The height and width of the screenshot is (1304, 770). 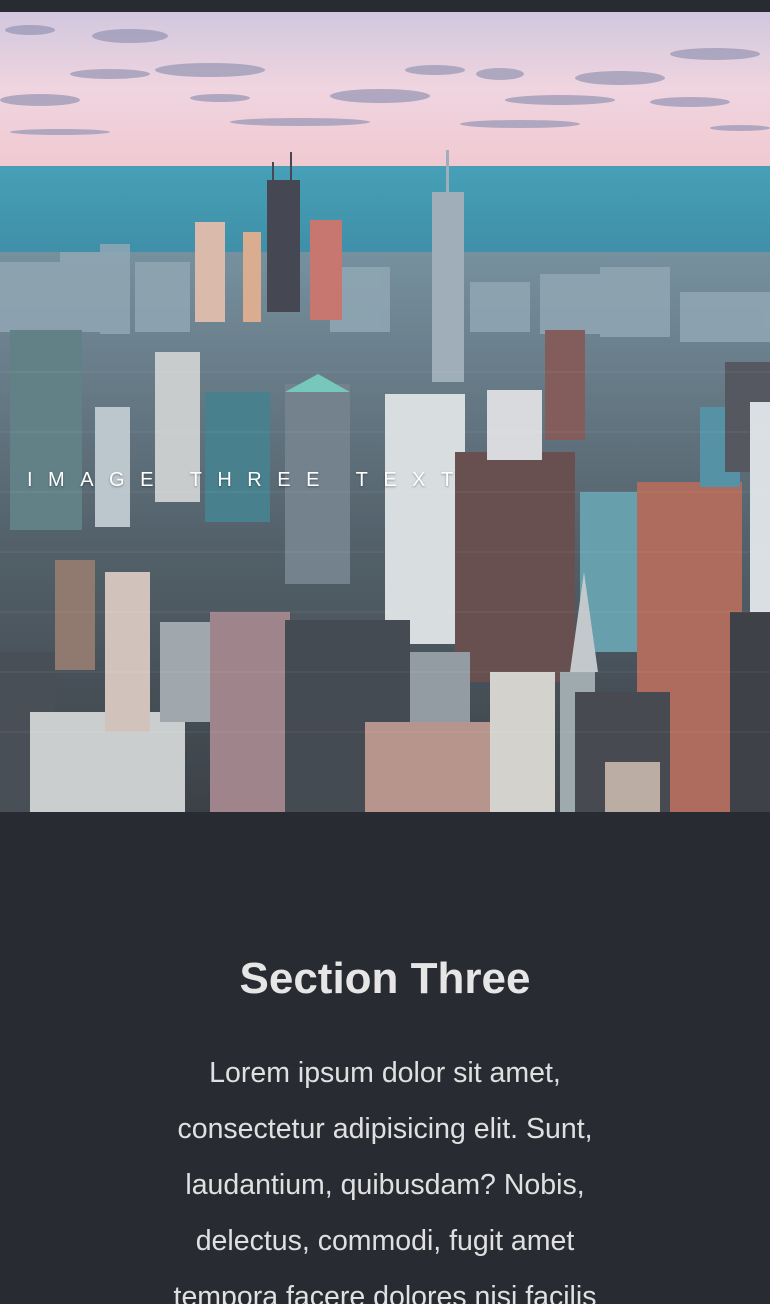 What do you see at coordinates (248, 480) in the screenshot?
I see `hero-caption: IMAGE THREE TEXT` at bounding box center [248, 480].